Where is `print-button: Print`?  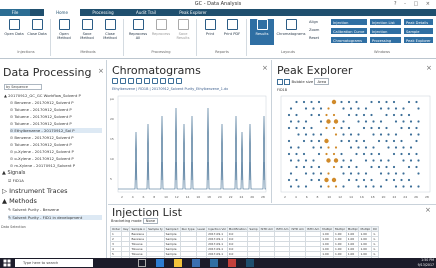 print-button: Print is located at coordinates (210, 32).